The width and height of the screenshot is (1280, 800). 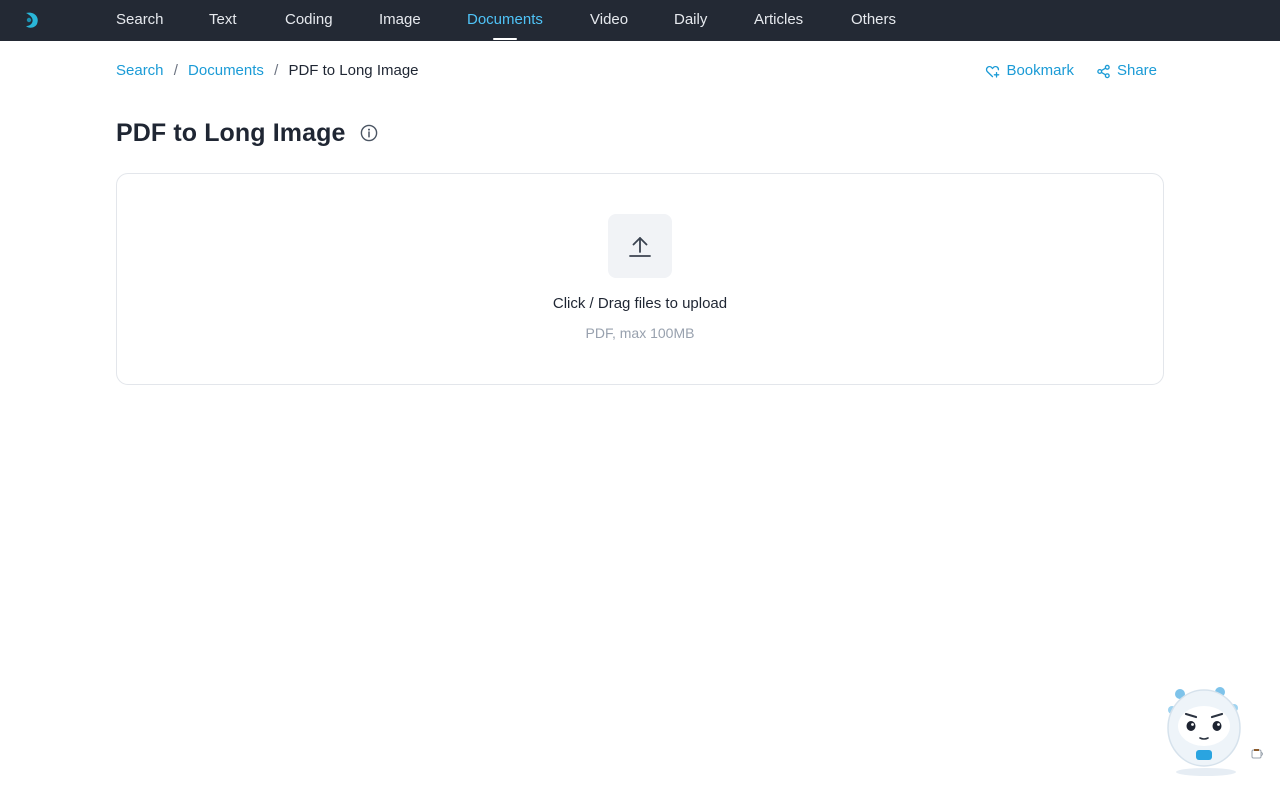 I want to click on active-tab-indicator, so click(x=504, y=39).